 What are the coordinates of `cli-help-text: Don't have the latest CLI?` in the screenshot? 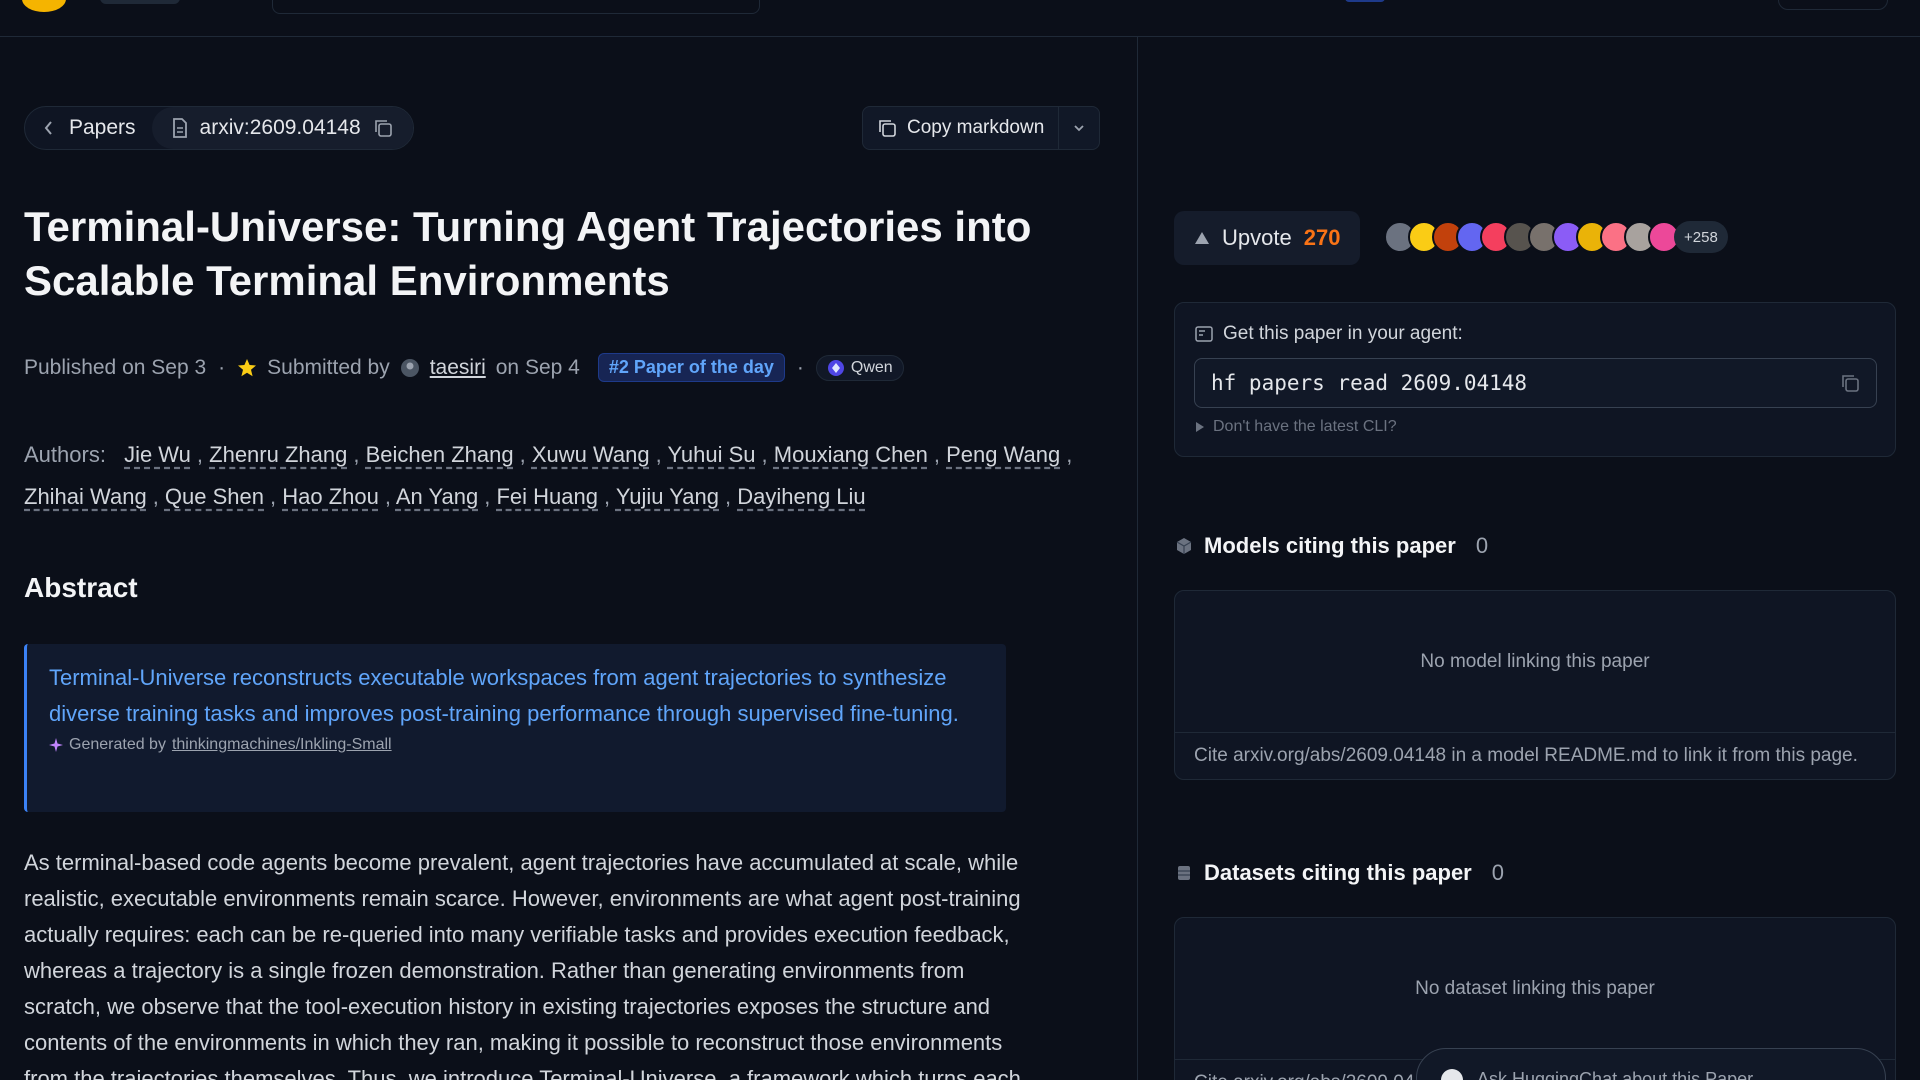 It's located at (1305, 426).